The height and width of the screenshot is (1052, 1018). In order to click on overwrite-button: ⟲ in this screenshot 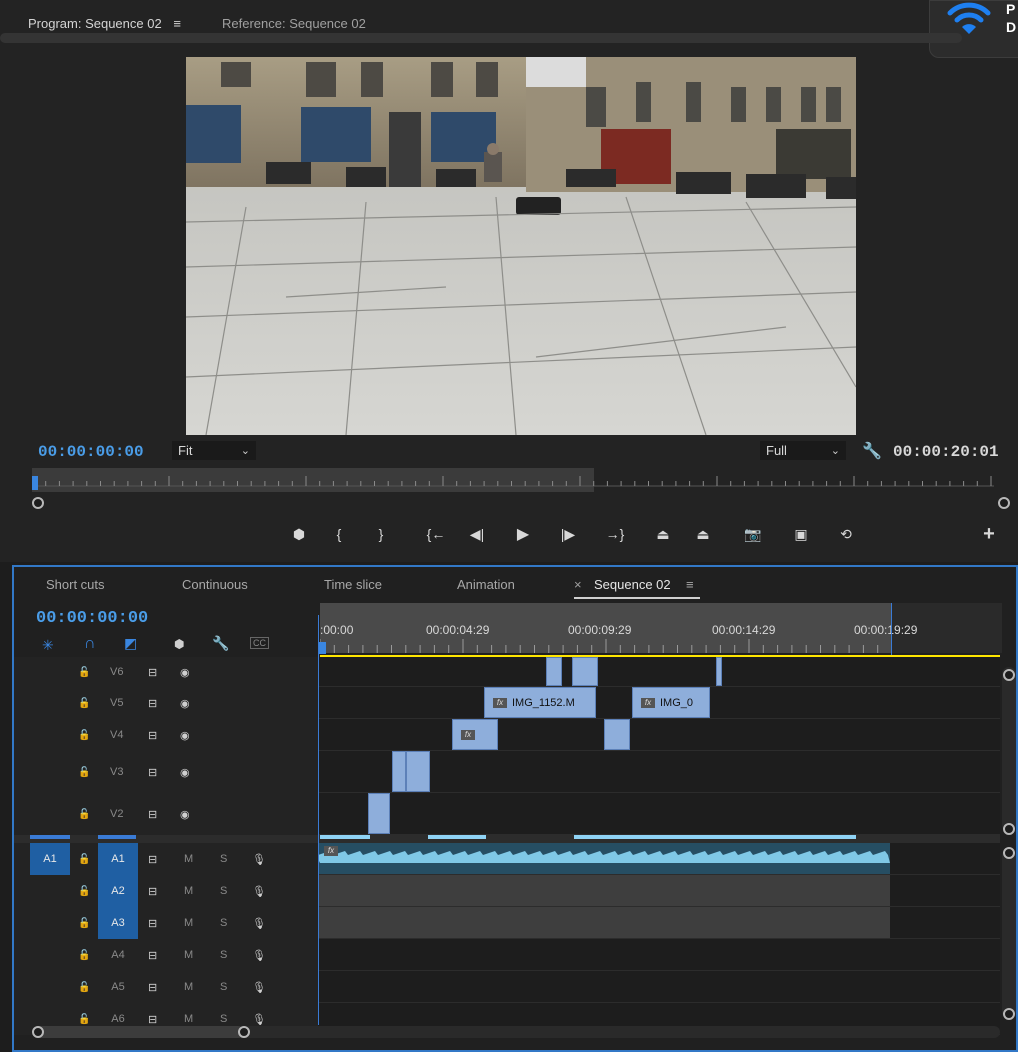, I will do `click(846, 534)`.